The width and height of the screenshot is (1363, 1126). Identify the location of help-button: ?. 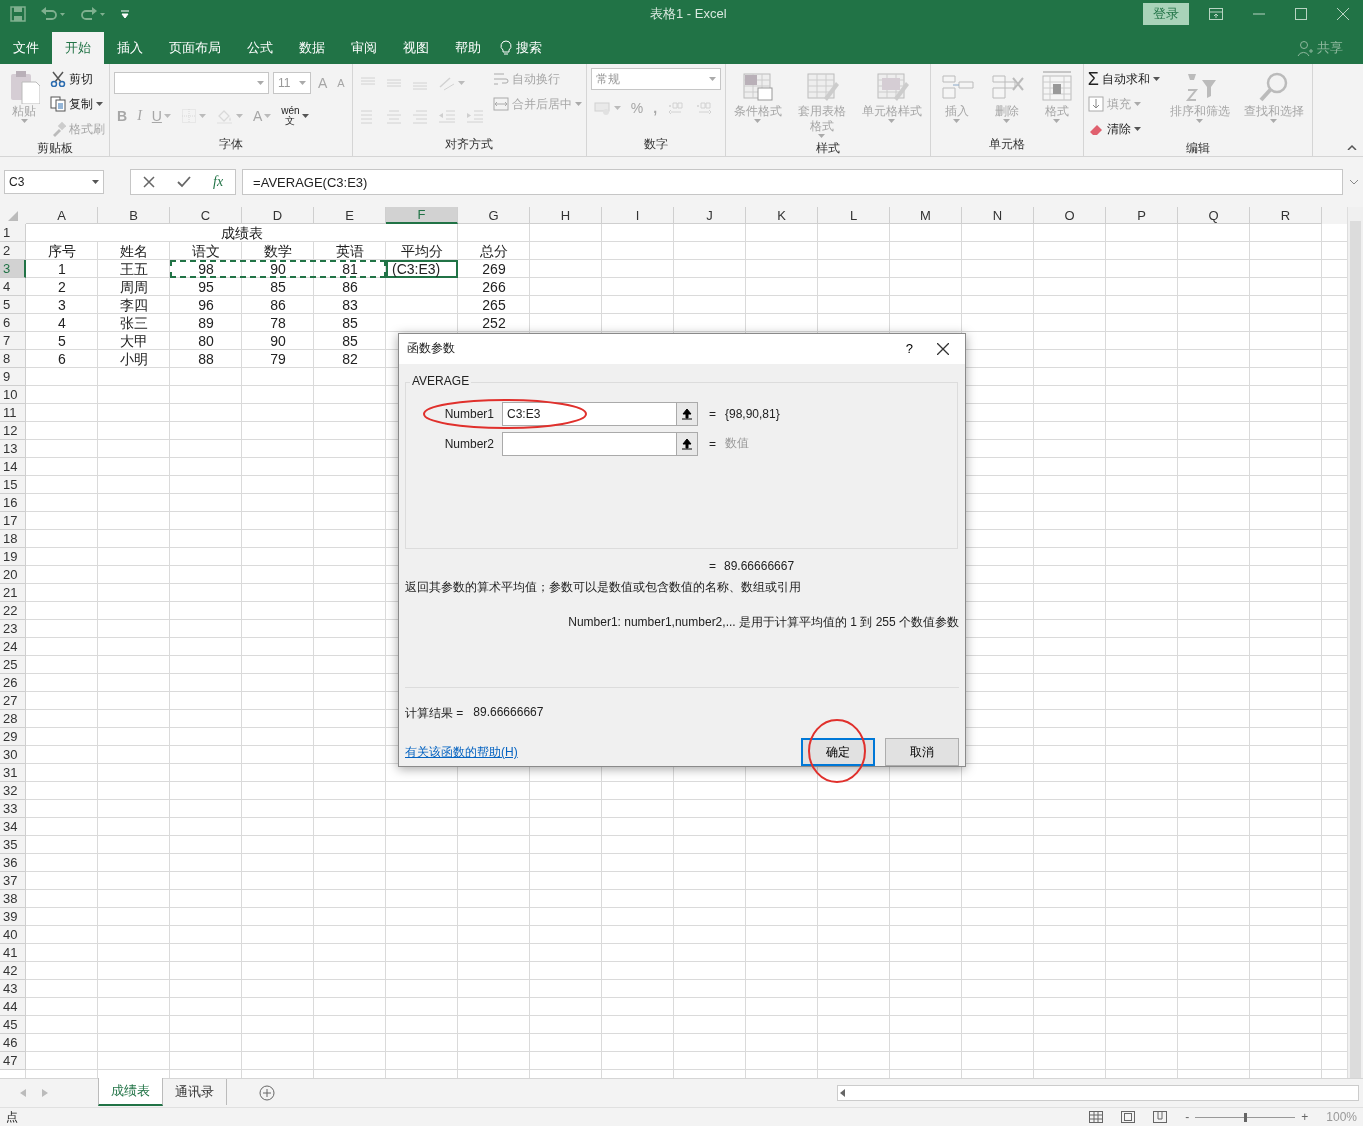
(909, 349).